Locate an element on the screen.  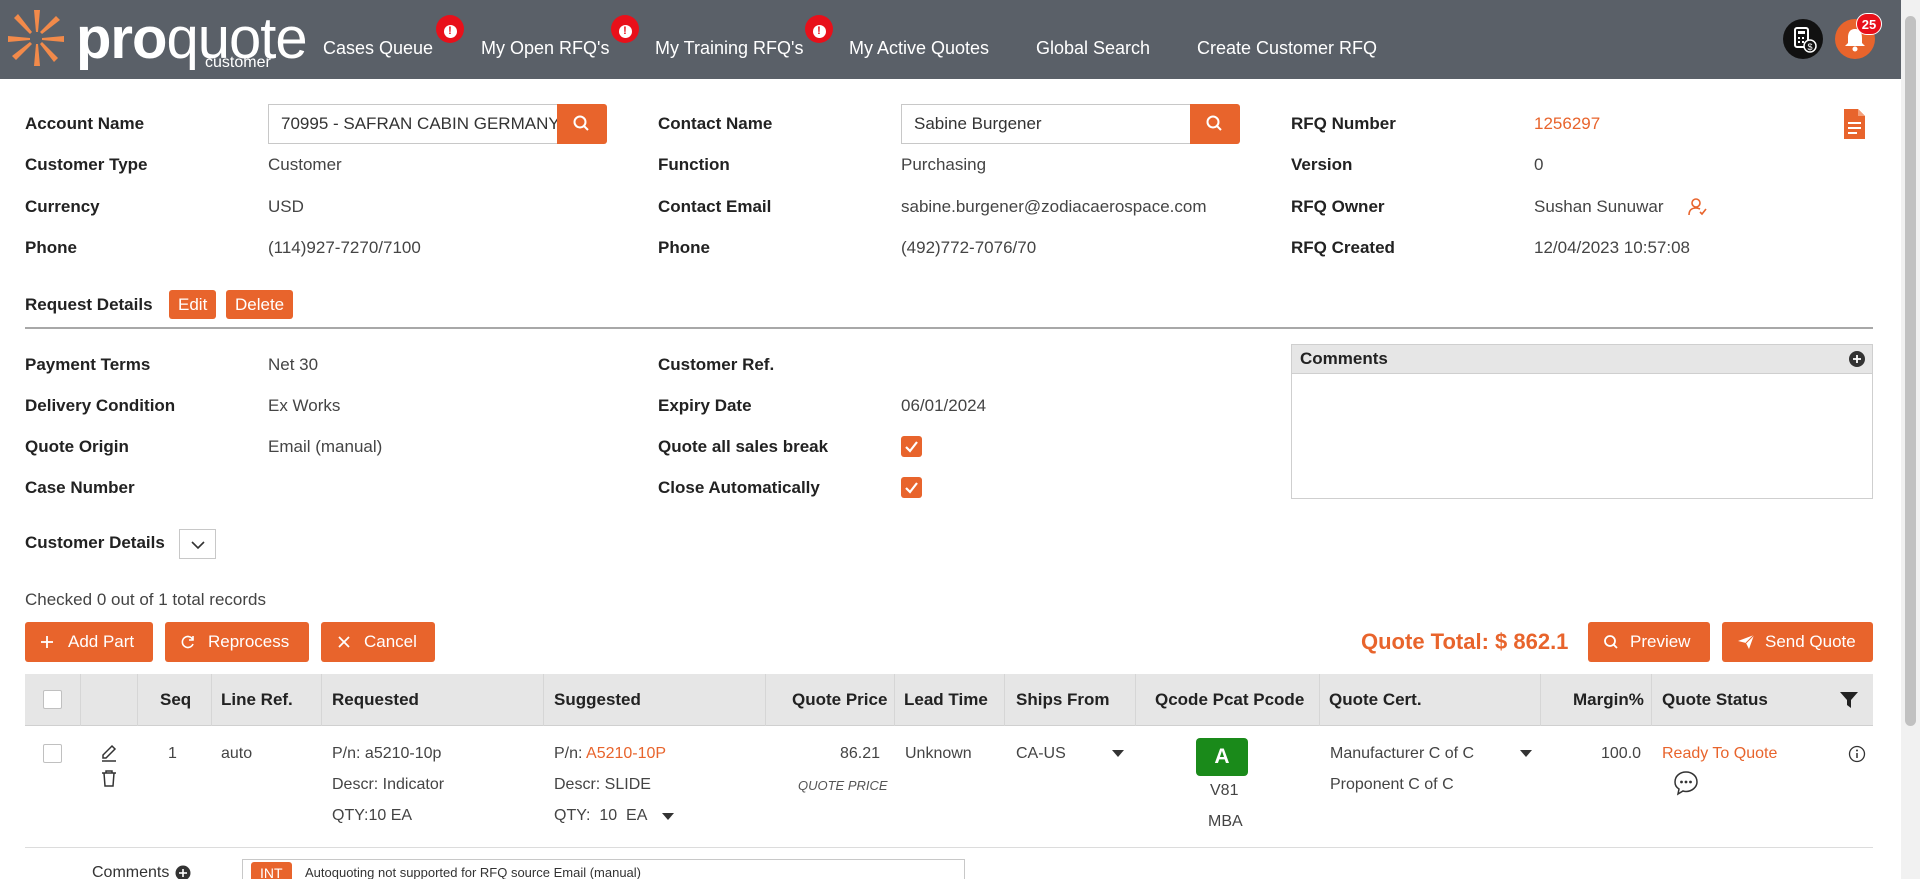
quote-all-sales-break-checkbox is located at coordinates (911, 446).